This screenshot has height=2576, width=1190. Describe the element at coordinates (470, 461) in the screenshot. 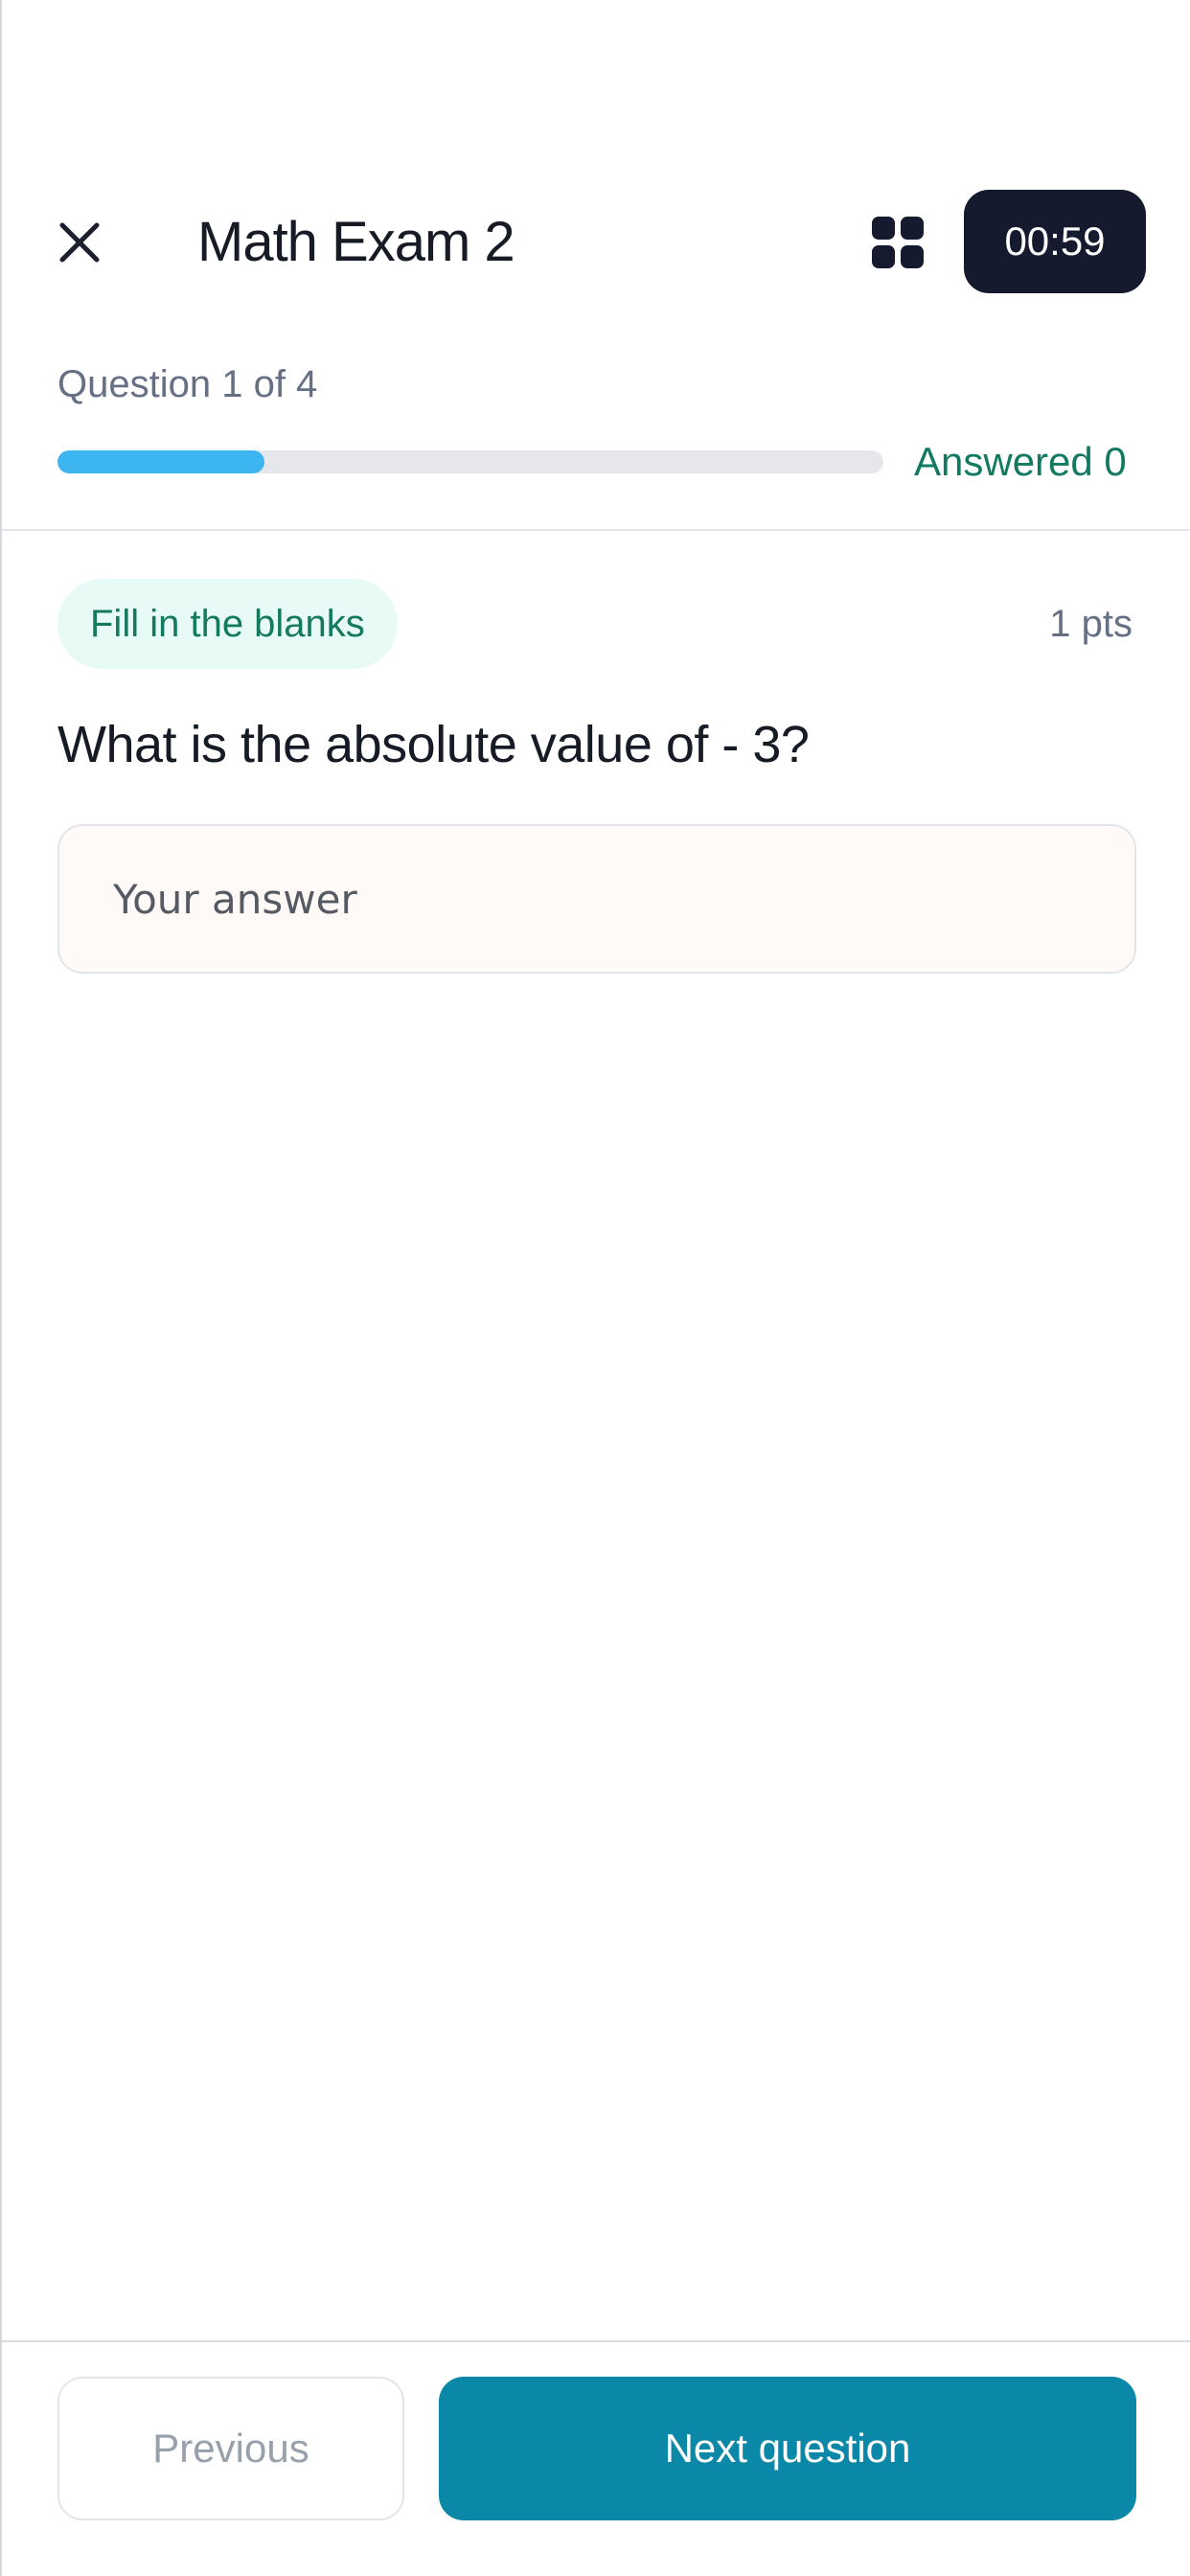

I see `progress-bar` at that location.